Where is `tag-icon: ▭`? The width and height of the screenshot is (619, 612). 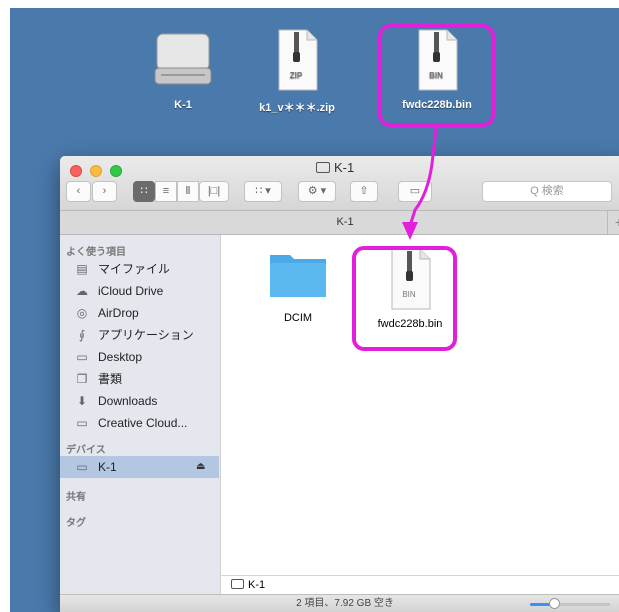 tag-icon: ▭ is located at coordinates (415, 191).